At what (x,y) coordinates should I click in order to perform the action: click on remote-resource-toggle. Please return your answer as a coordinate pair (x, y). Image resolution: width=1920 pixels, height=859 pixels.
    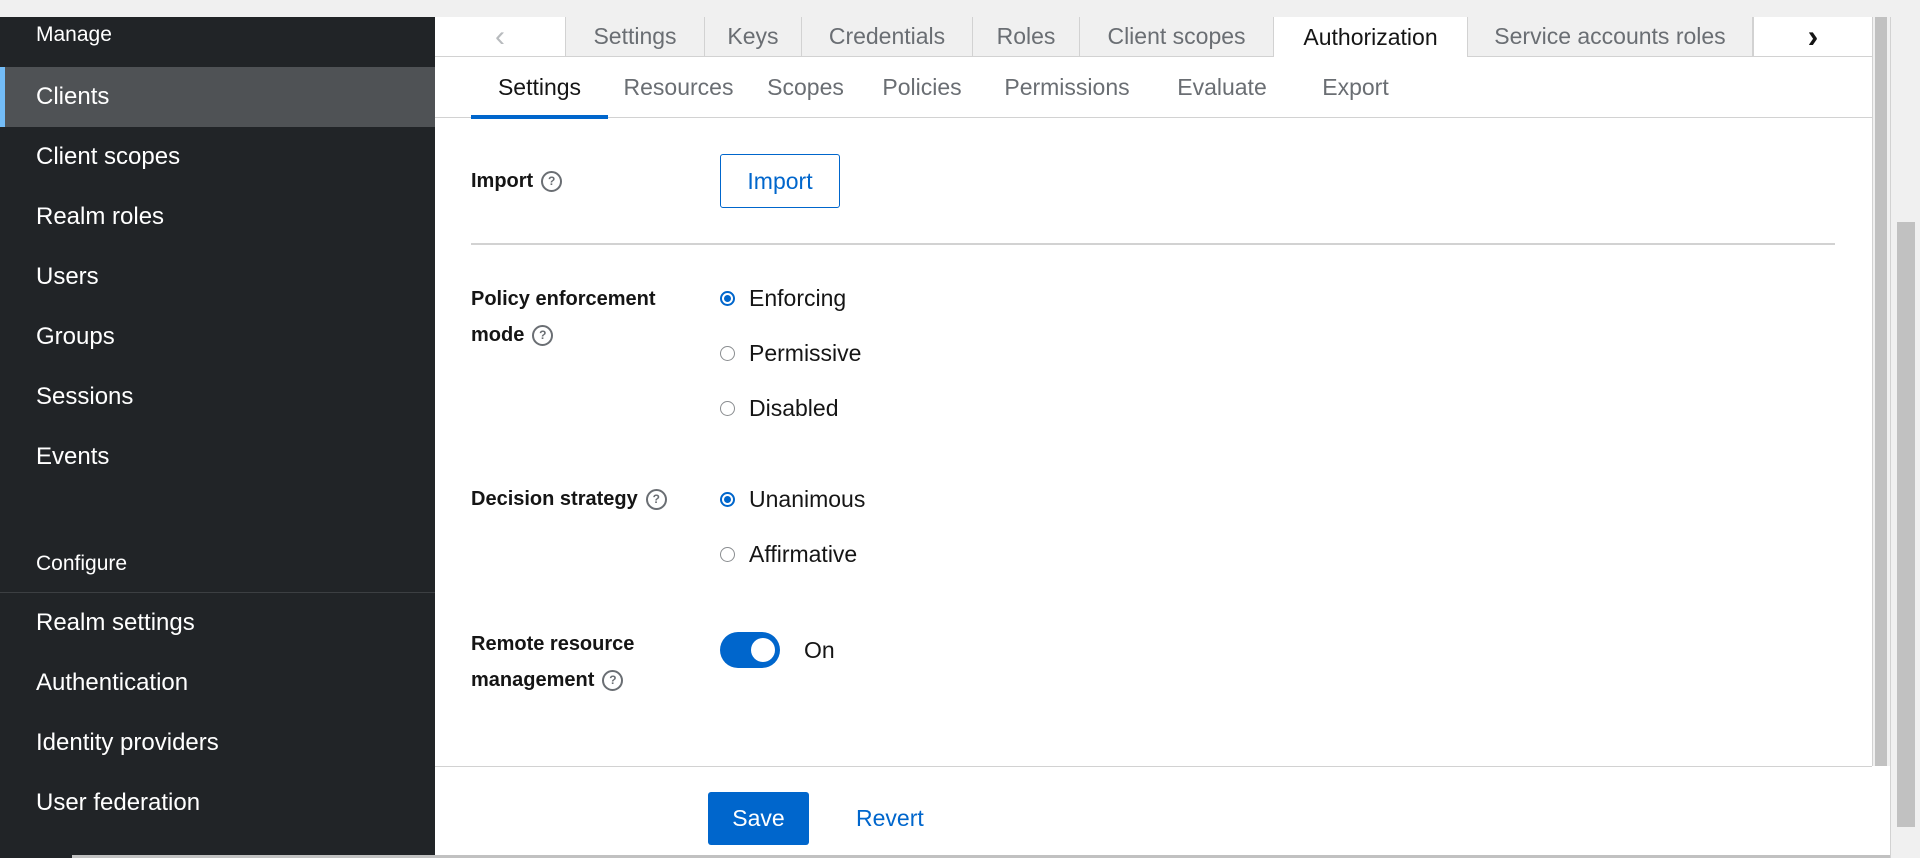
    Looking at the image, I should click on (750, 650).